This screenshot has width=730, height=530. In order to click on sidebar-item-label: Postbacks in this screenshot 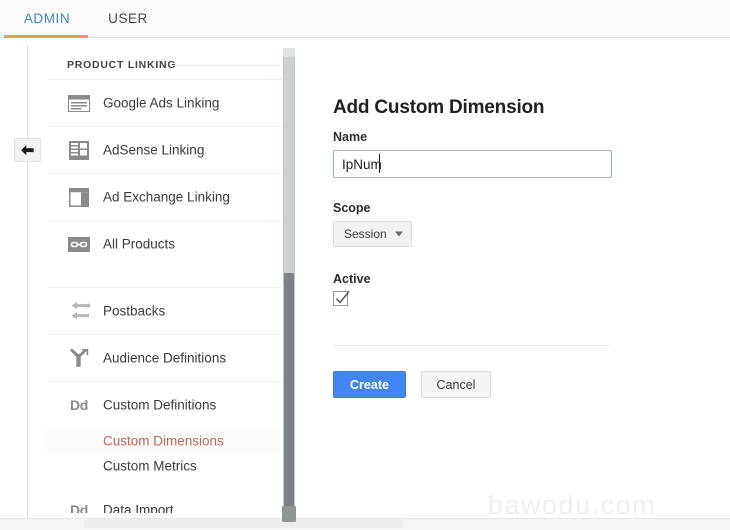, I will do `click(134, 311)`.